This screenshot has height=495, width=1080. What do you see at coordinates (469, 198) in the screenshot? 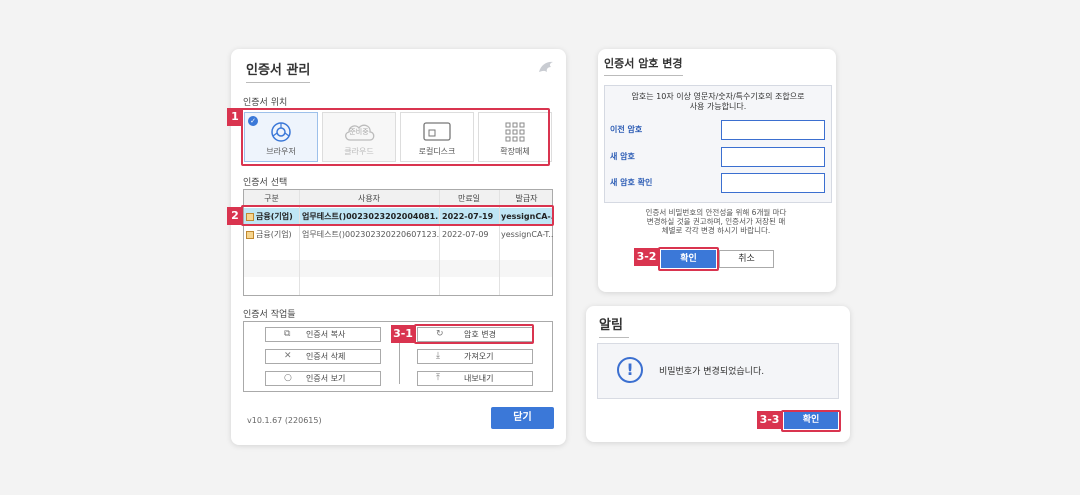
I see `col-expiry: 만료일` at bounding box center [469, 198].